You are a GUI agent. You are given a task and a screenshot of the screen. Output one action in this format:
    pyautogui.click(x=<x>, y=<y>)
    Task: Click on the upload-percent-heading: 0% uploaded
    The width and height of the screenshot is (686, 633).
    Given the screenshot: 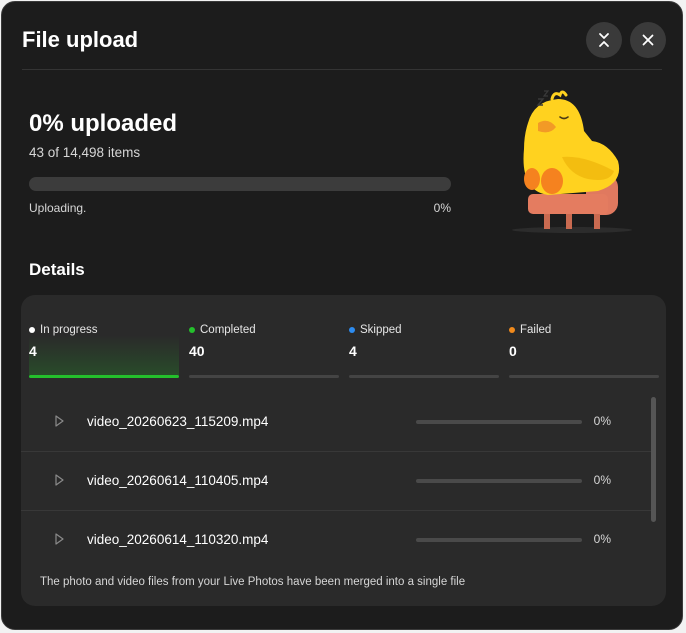 What is the action you would take?
    pyautogui.click(x=103, y=123)
    